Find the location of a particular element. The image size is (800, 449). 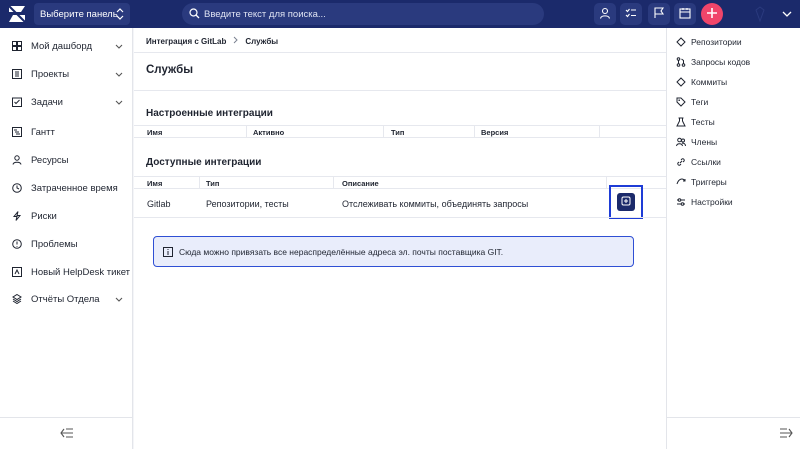

right-sidebar-label: Запросы кодов is located at coordinates (721, 62).